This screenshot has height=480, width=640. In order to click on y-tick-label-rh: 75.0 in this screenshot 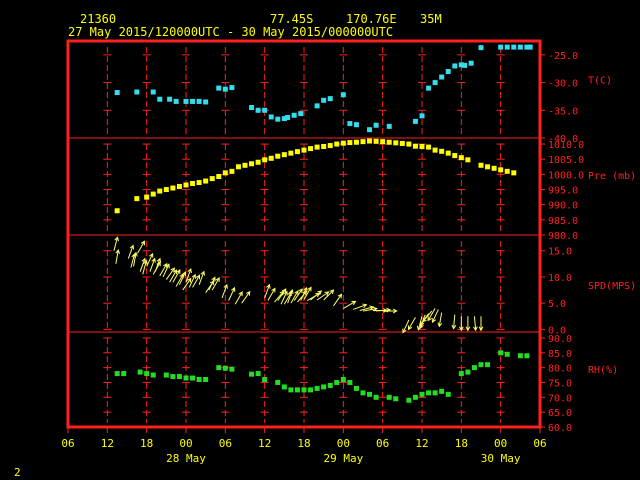, I will do `click(560, 383)`.